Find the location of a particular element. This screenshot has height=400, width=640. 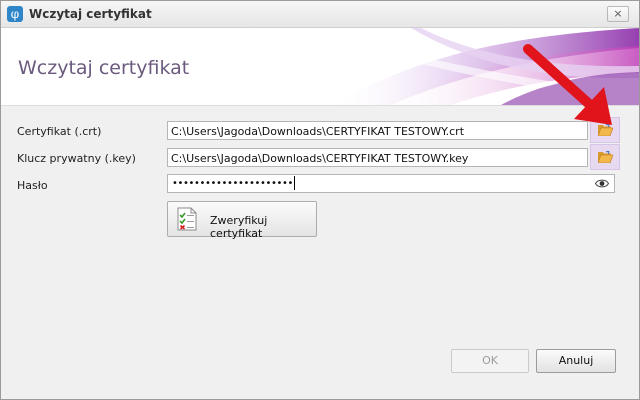

window-title: Wczytaj certyfikat is located at coordinates (90, 14).